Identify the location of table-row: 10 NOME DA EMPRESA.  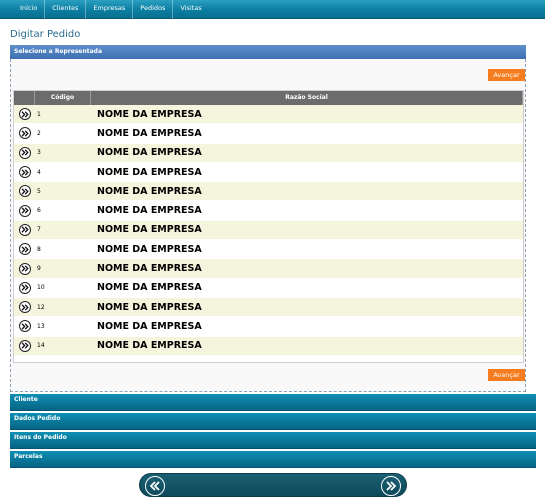
(268, 288).